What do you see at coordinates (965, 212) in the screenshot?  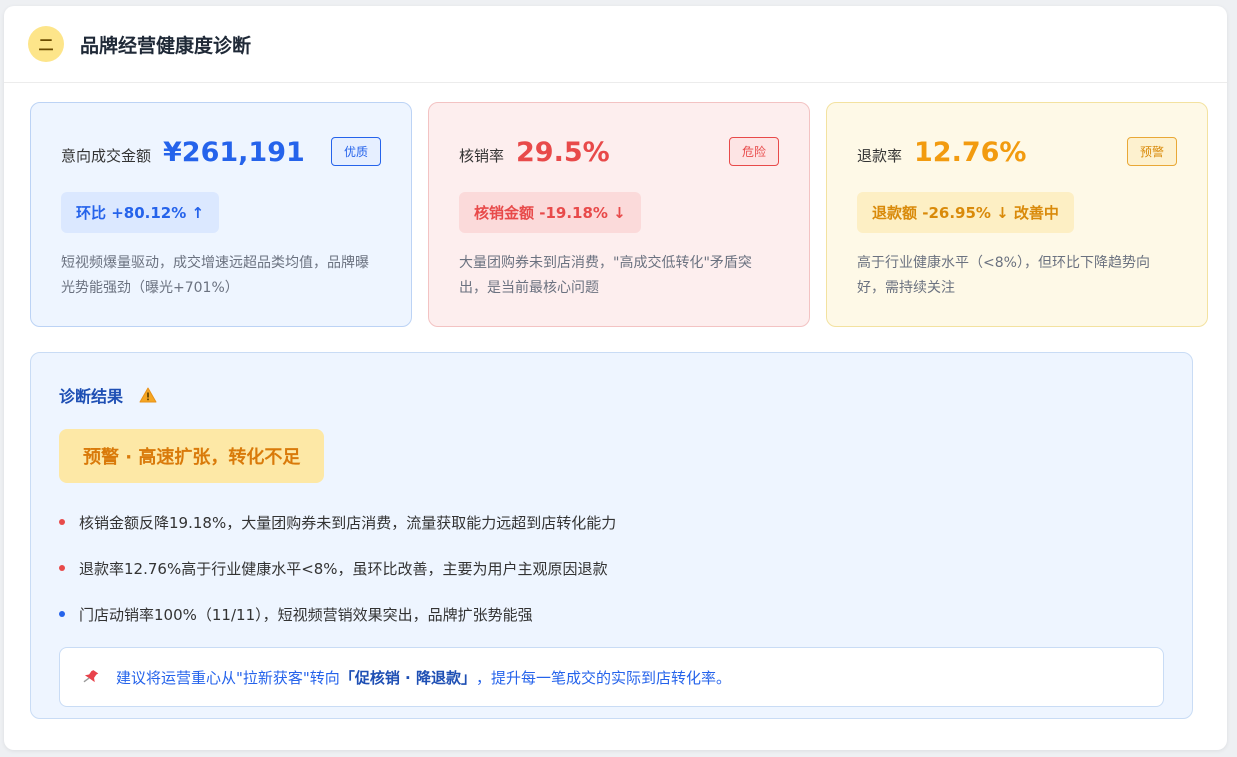 I see `change-chip: 退款额 -26.95% ↓ 改善中` at bounding box center [965, 212].